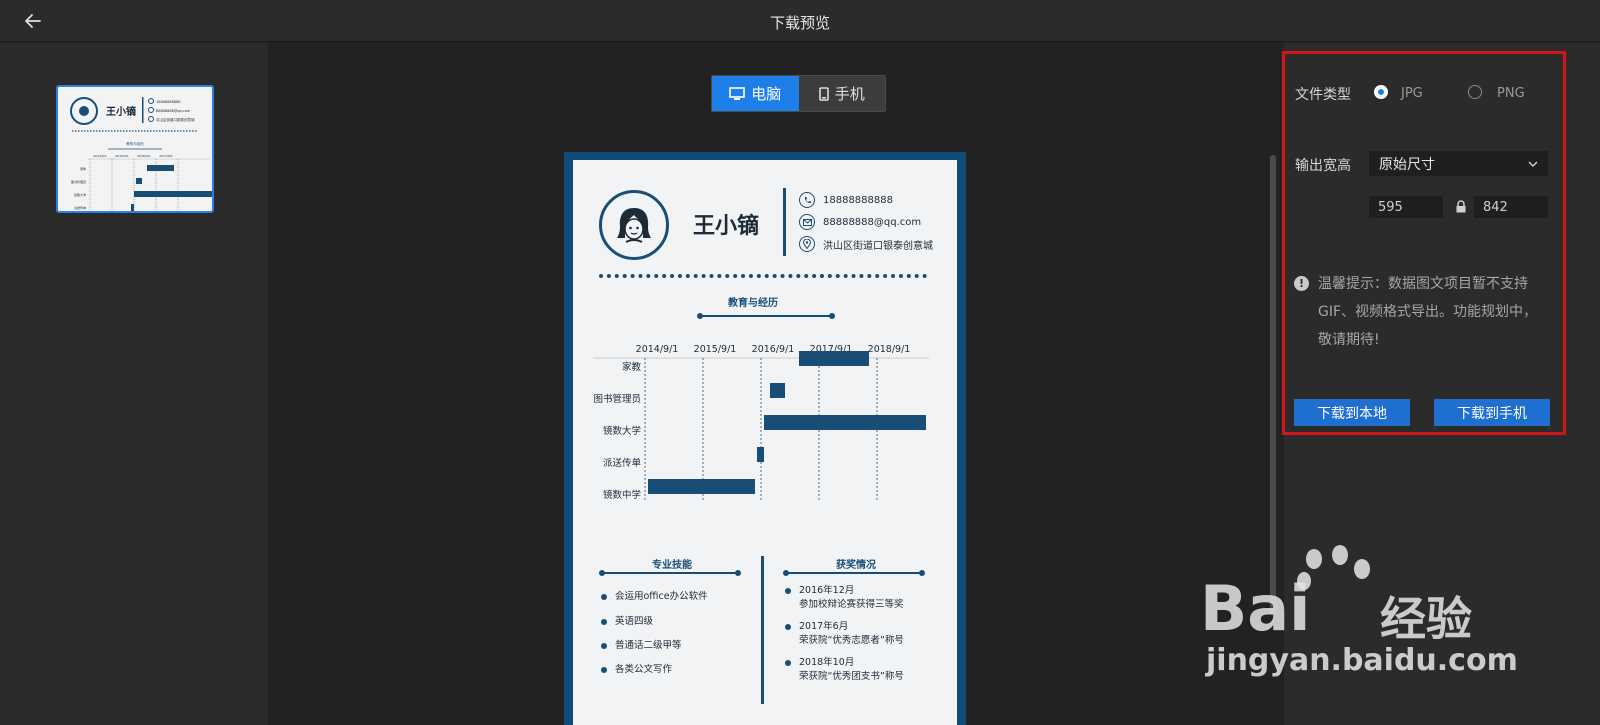 The width and height of the screenshot is (1600, 725). What do you see at coordinates (175, 119) in the screenshot?
I see `thumb-line-3: 洪山区街道口银泰创意城` at bounding box center [175, 119].